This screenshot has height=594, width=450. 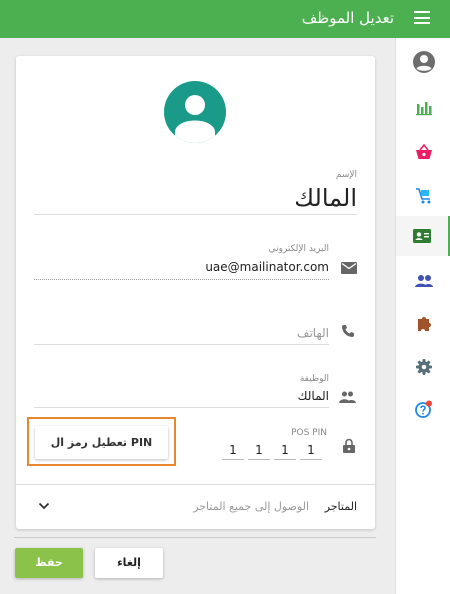 I want to click on name-input: المالك, so click(x=325, y=198).